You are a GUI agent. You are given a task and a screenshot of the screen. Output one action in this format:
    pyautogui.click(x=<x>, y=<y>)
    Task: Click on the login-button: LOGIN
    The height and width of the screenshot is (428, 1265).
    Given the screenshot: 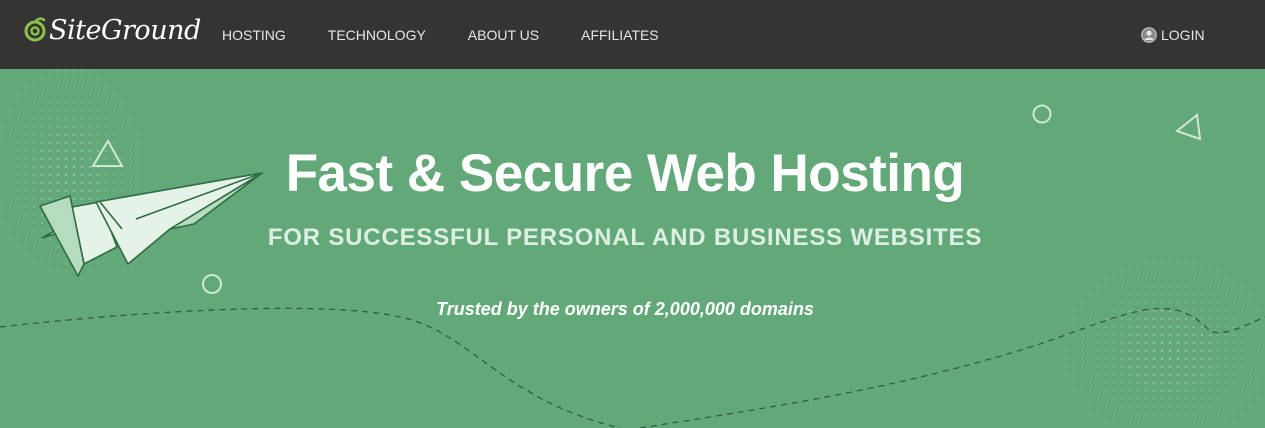 What is the action you would take?
    pyautogui.click(x=1173, y=34)
    